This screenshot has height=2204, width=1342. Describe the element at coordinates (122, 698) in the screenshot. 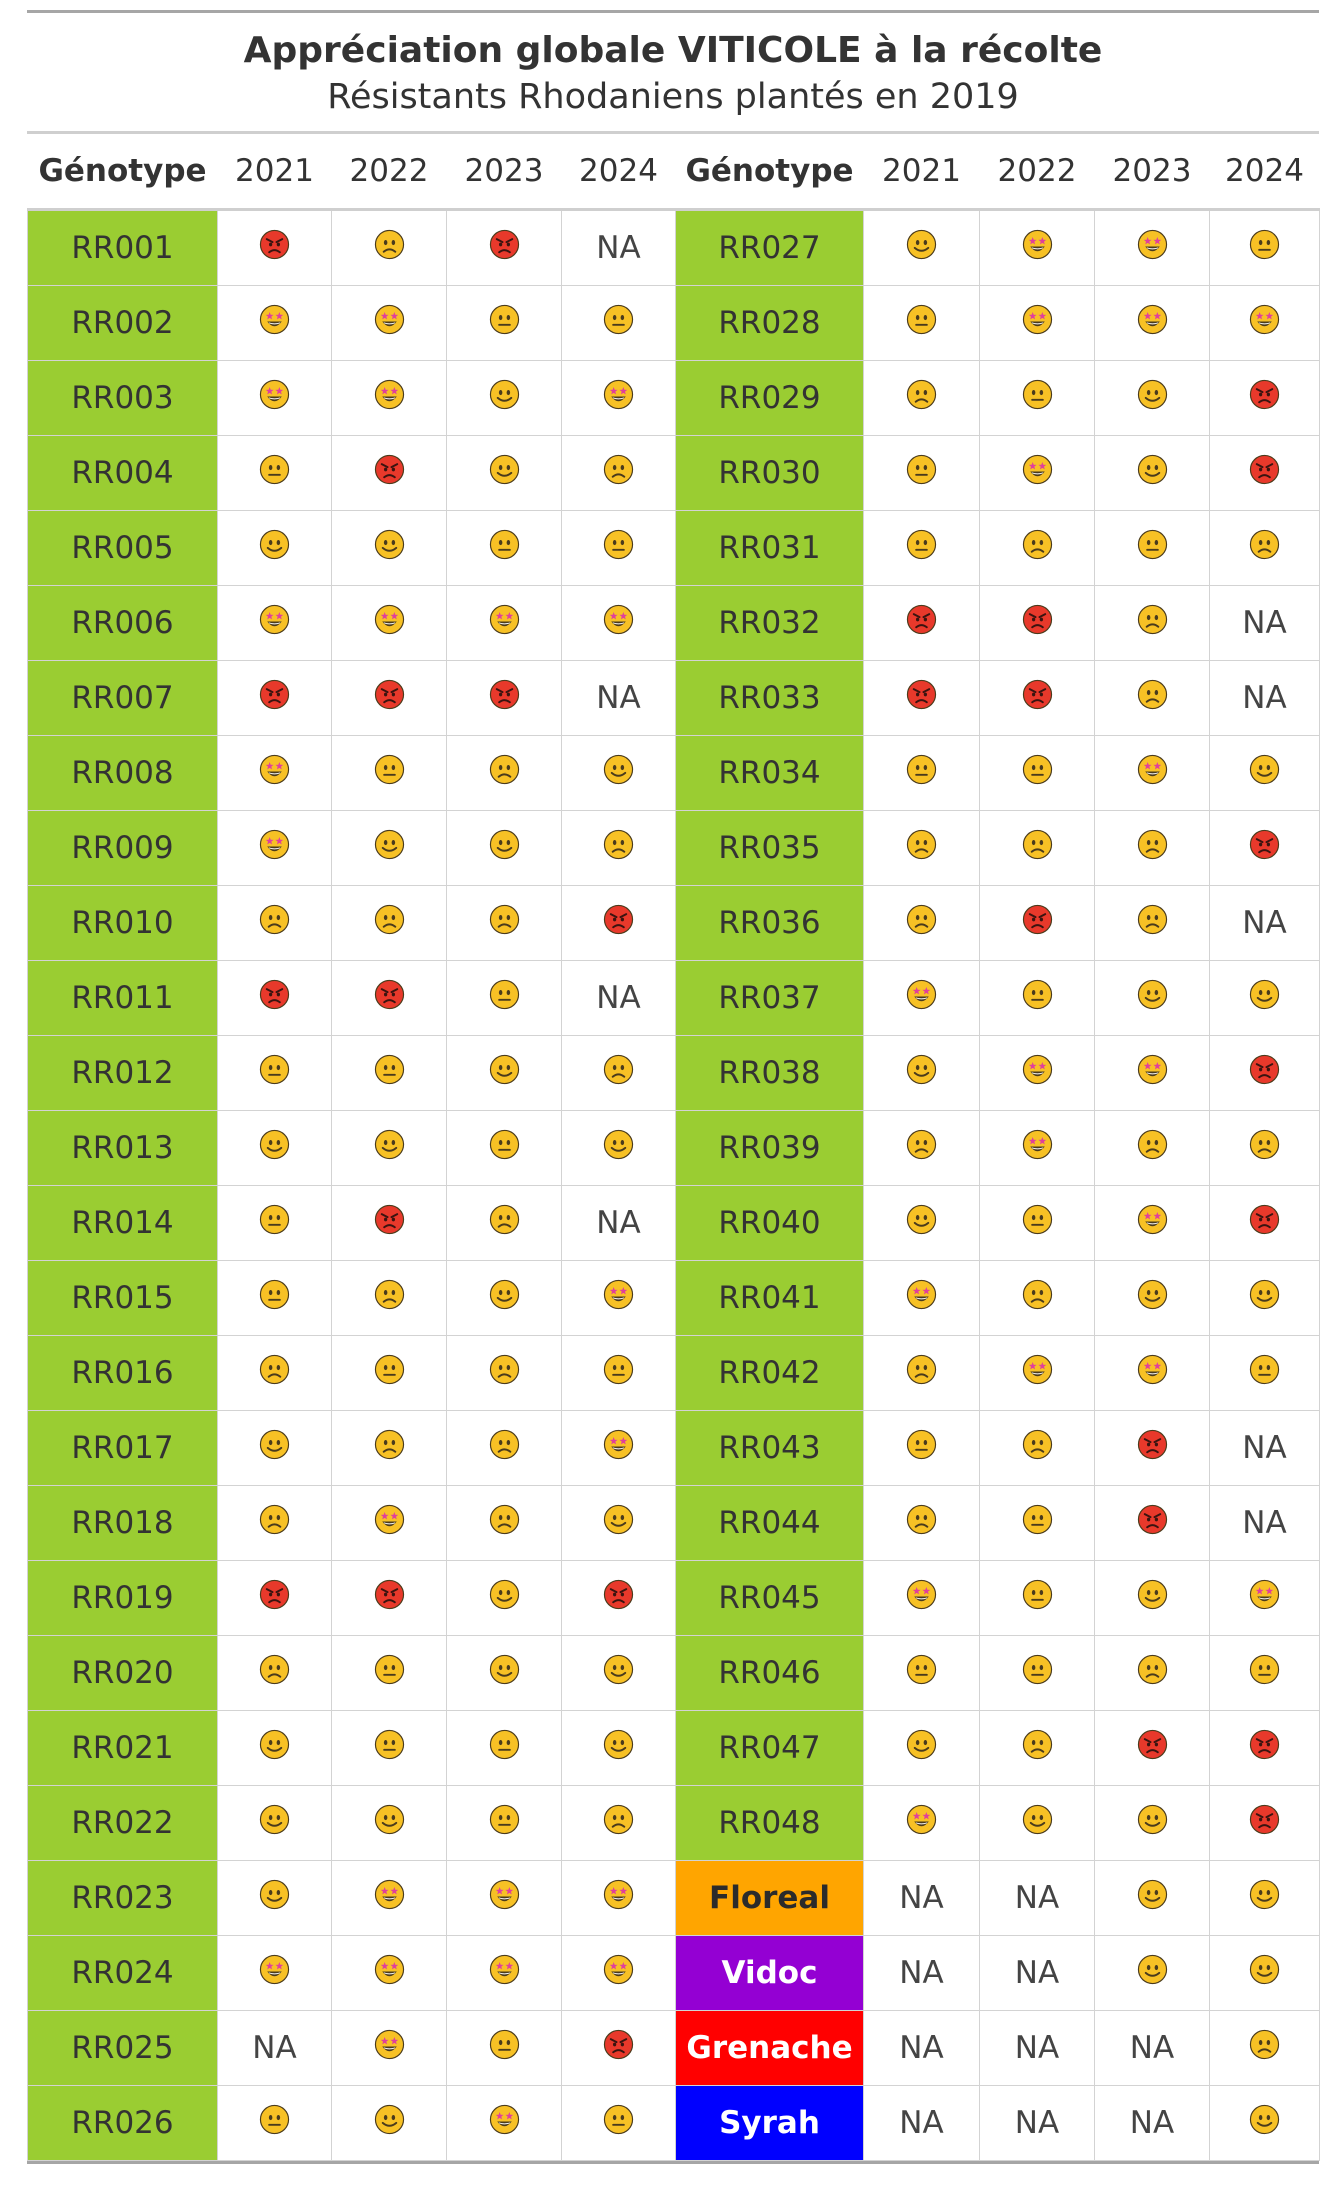

I see `genotype-cell: RR007` at that location.